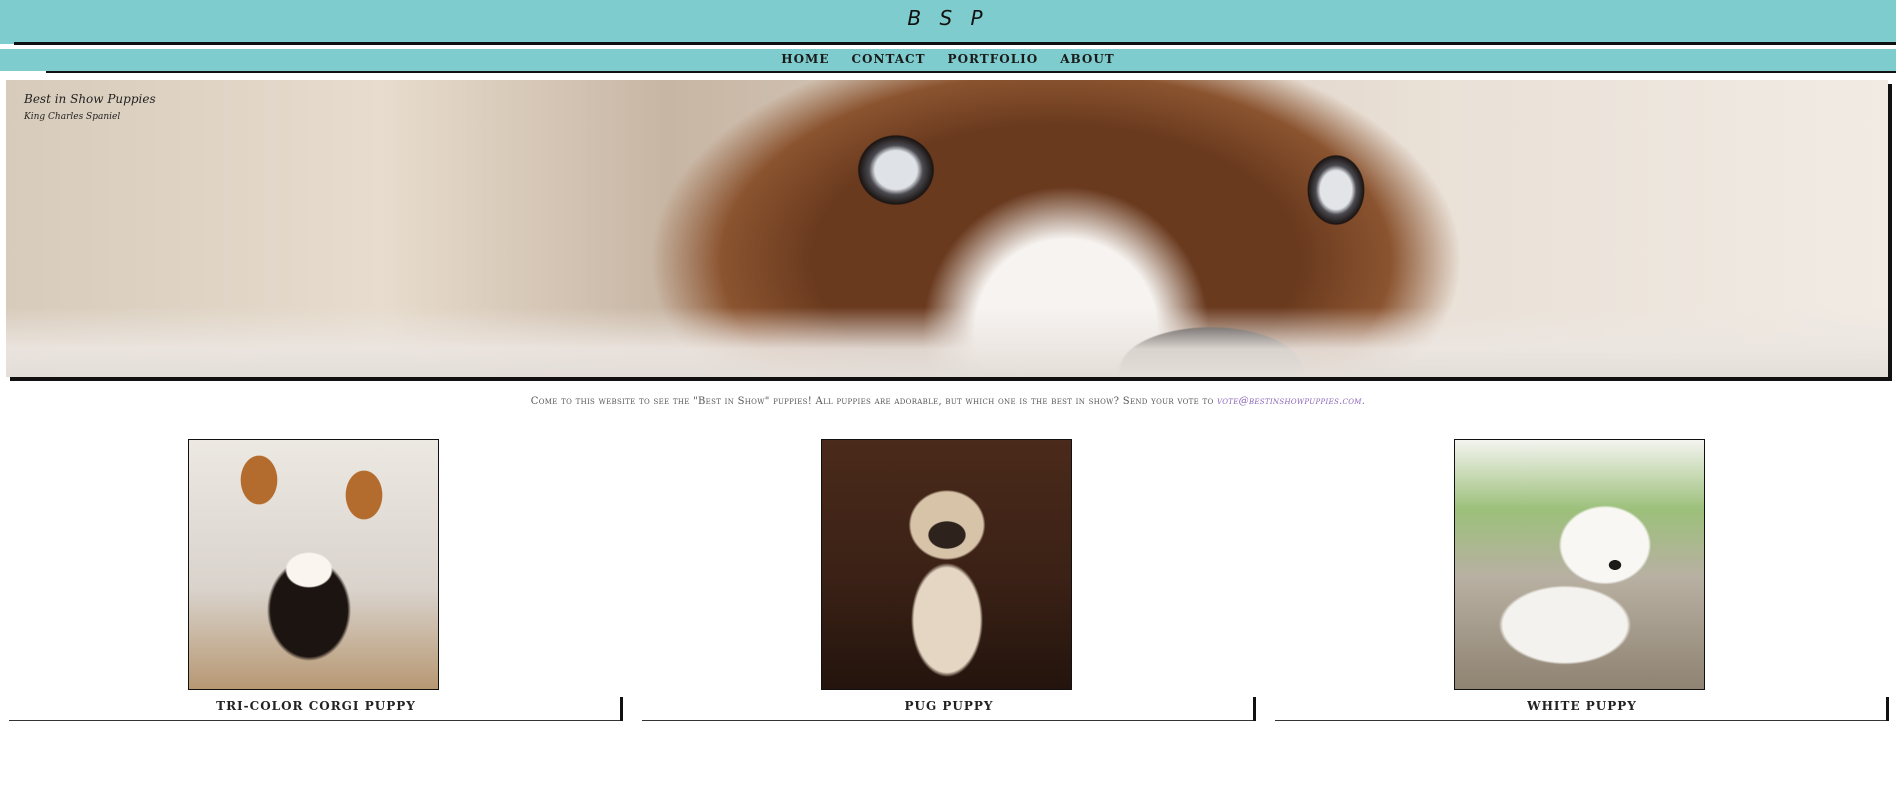 This screenshot has height=788, width=1896. Describe the element at coordinates (1579, 564) in the screenshot. I see `white-puppy-image` at that location.